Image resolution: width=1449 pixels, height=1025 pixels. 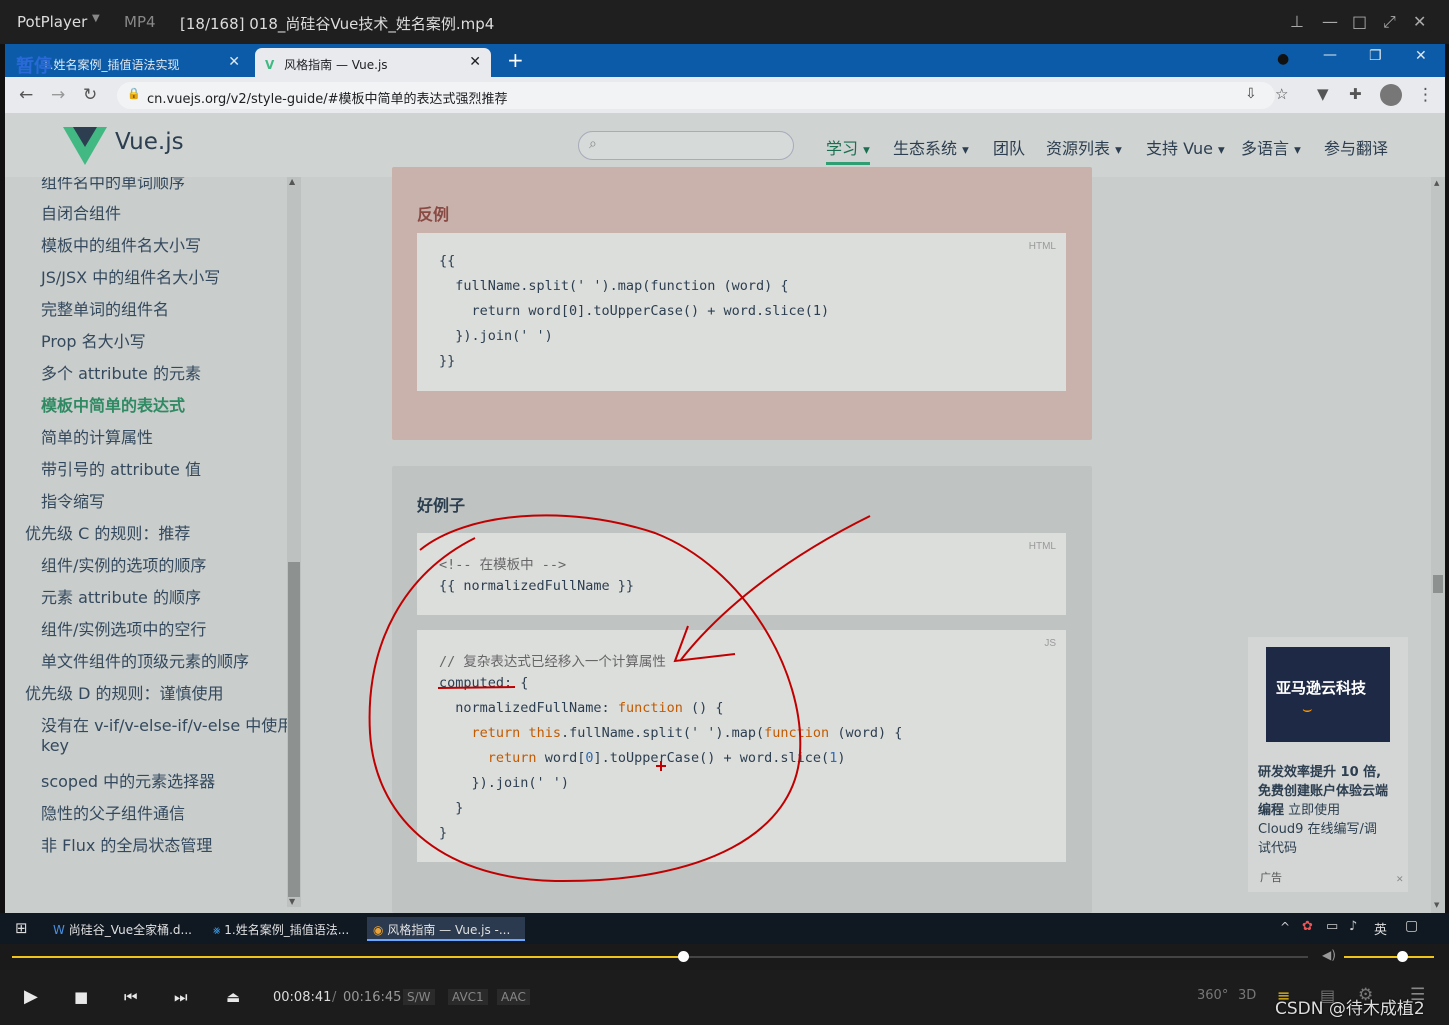 I want to click on vscode-icon: ⨳, so click(x=217, y=930).